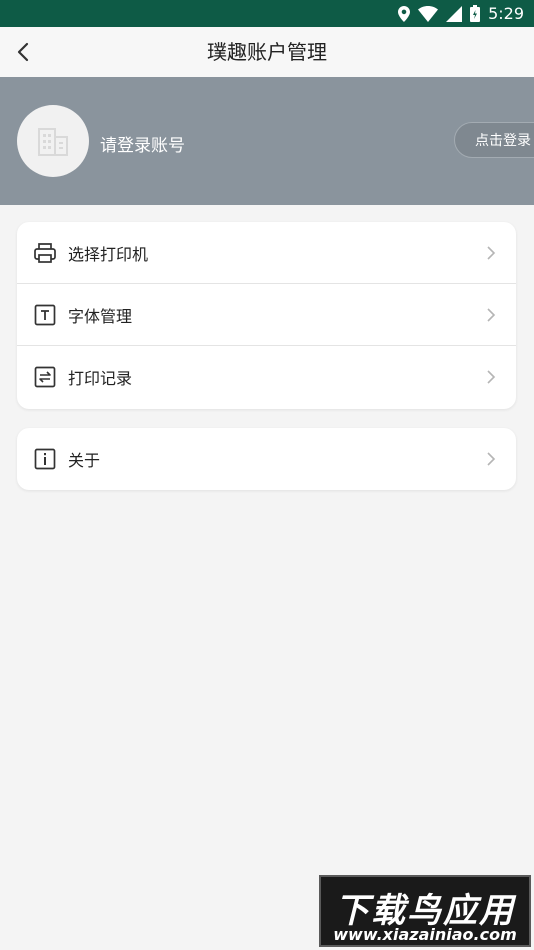 This screenshot has height=950, width=534. Describe the element at coordinates (100, 316) in the screenshot. I see `menu-item-label: 字体管理` at that location.